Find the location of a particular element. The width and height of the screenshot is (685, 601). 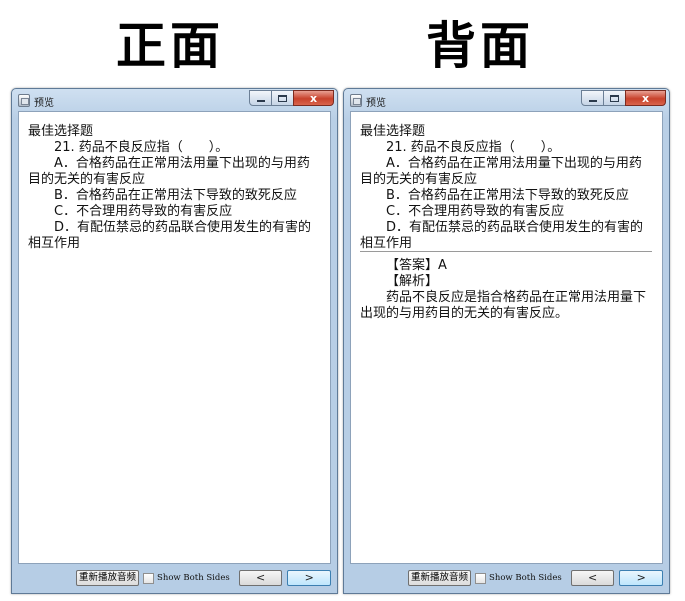

analysis-label: 【解析】 is located at coordinates (412, 281).